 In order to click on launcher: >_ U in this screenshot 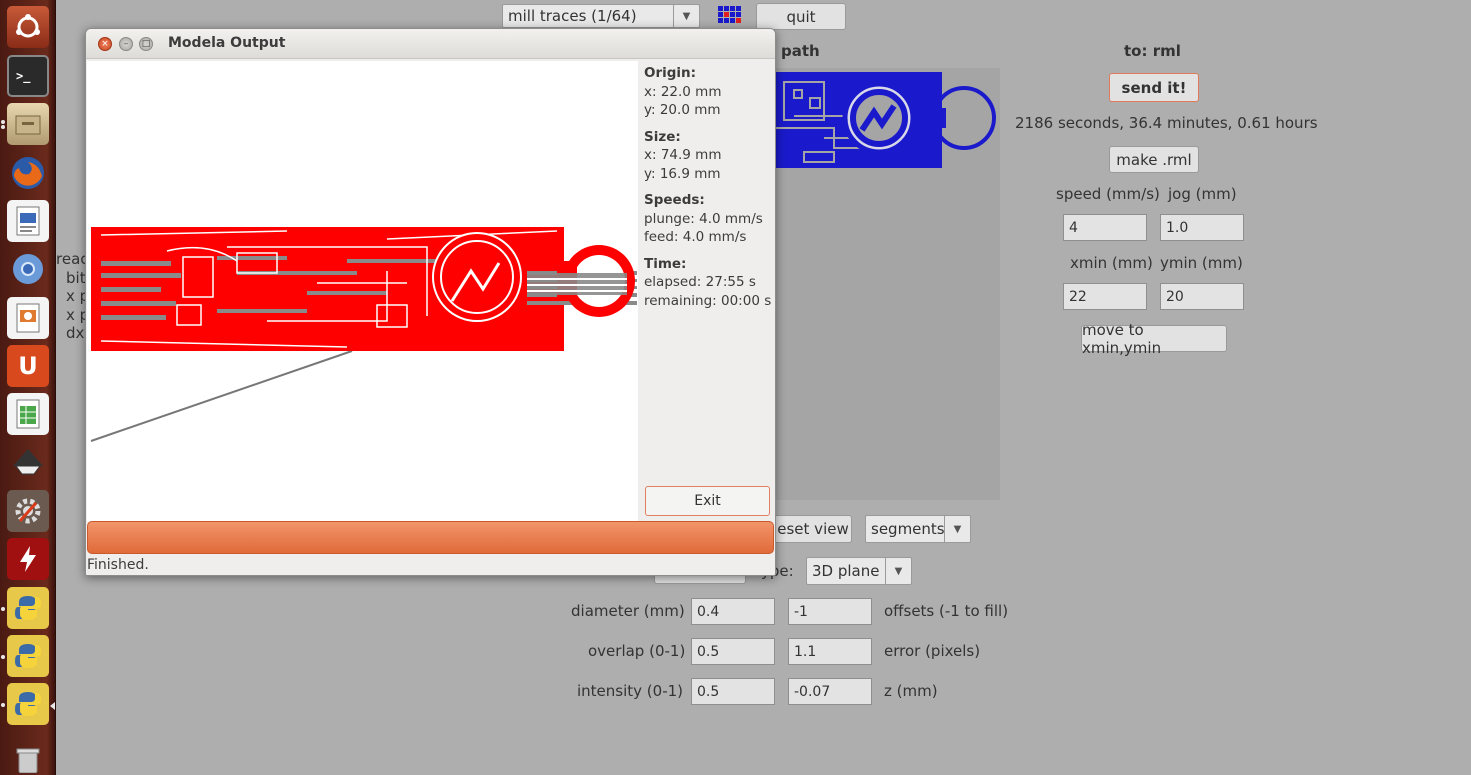, I will do `click(28, 387)`.